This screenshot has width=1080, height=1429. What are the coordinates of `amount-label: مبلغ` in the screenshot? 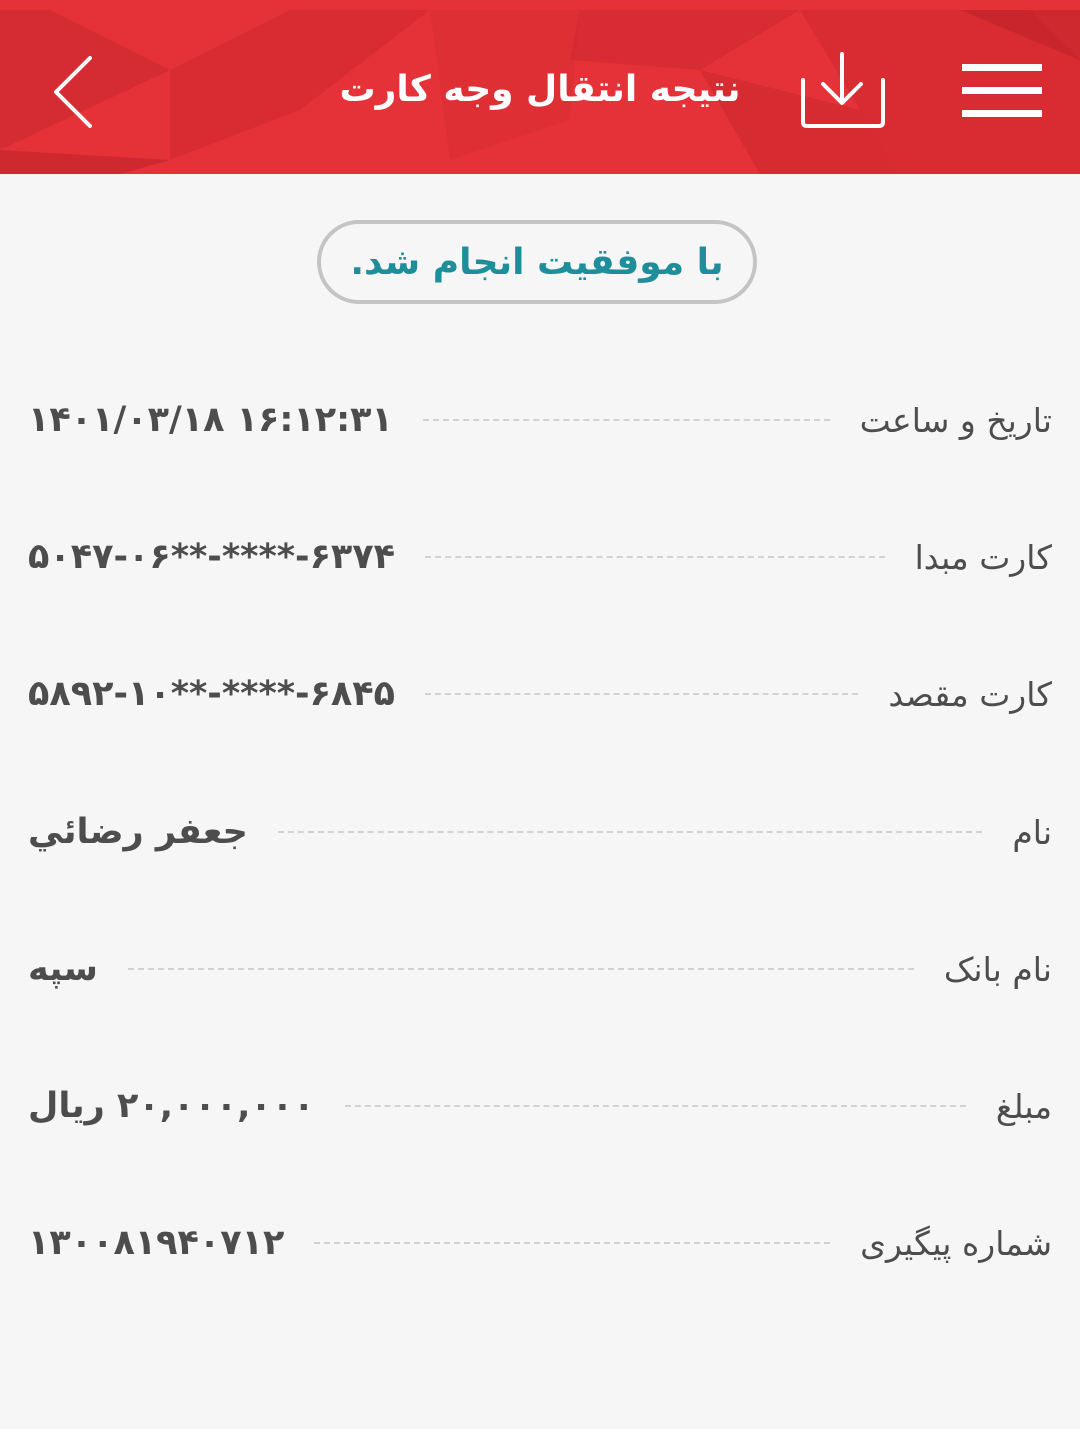 It's located at (1023, 1106).